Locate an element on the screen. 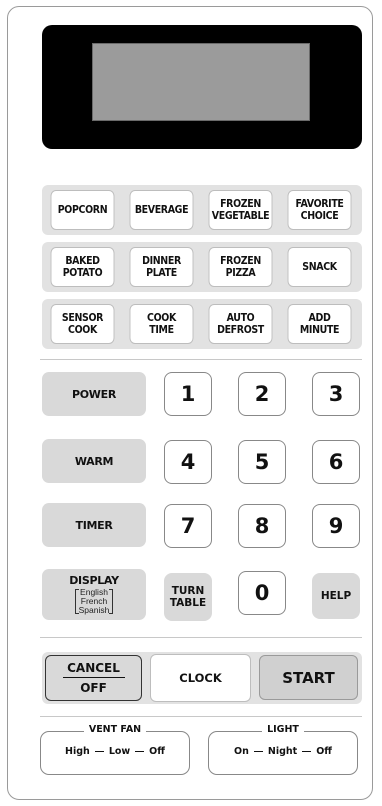 The width and height of the screenshot is (382, 806). power-button: POWER is located at coordinates (94, 394).